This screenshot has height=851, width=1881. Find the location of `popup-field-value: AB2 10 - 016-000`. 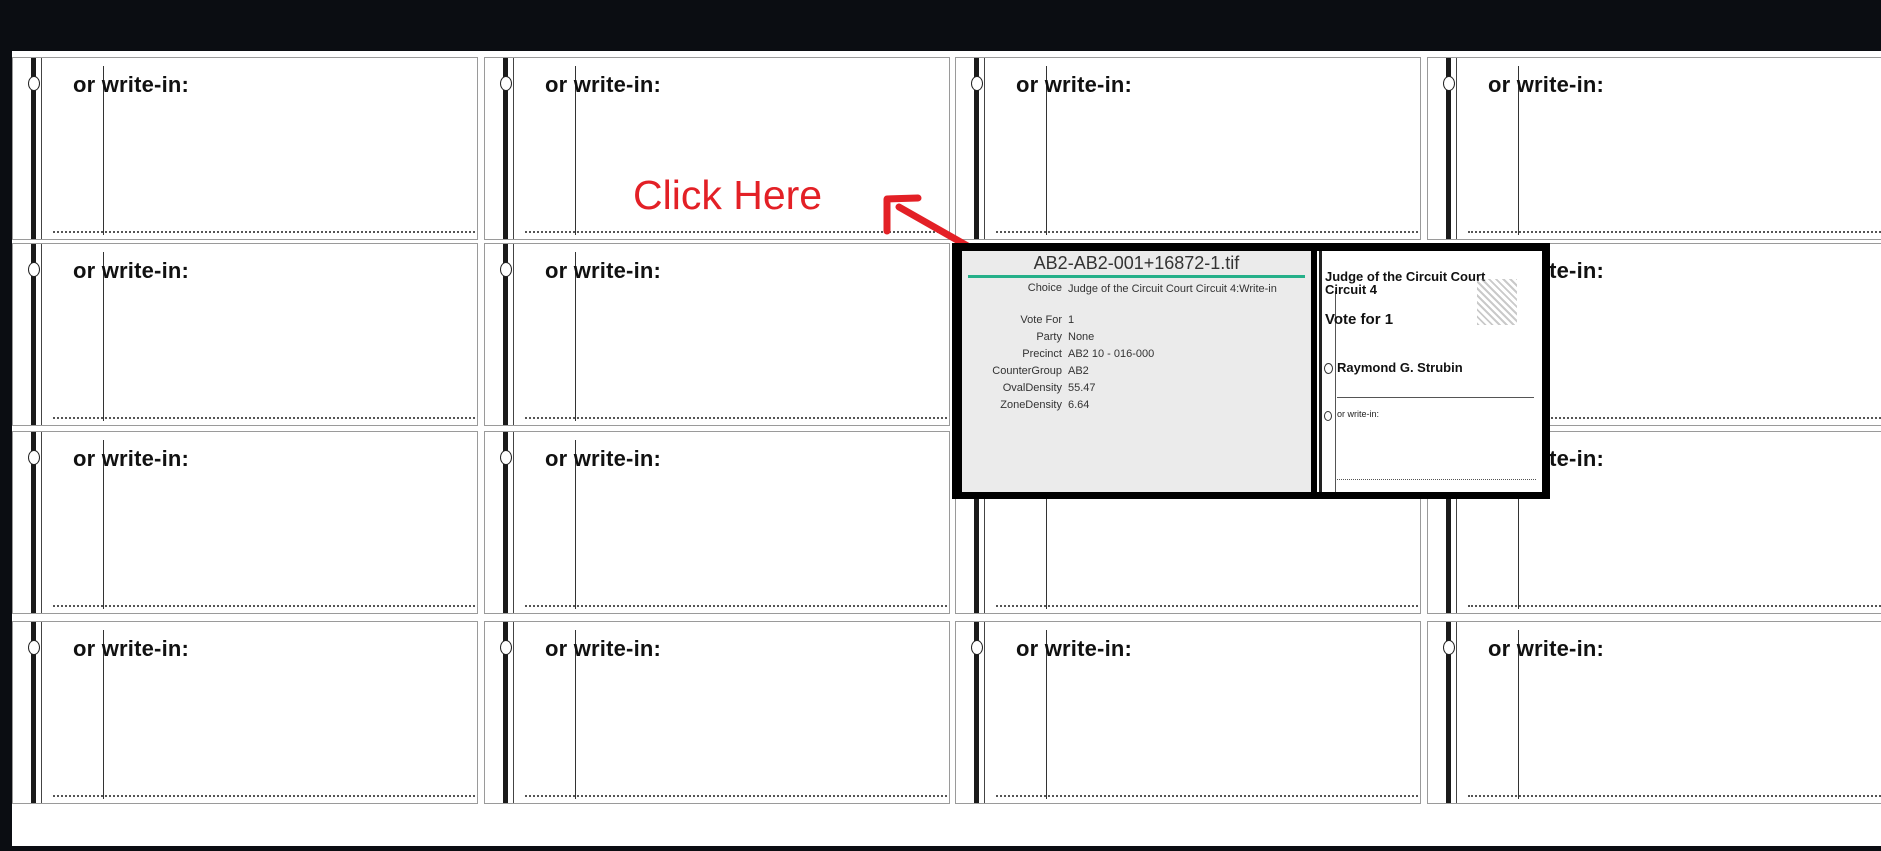

popup-field-value: AB2 10 - 016-000 is located at coordinates (1111, 354).